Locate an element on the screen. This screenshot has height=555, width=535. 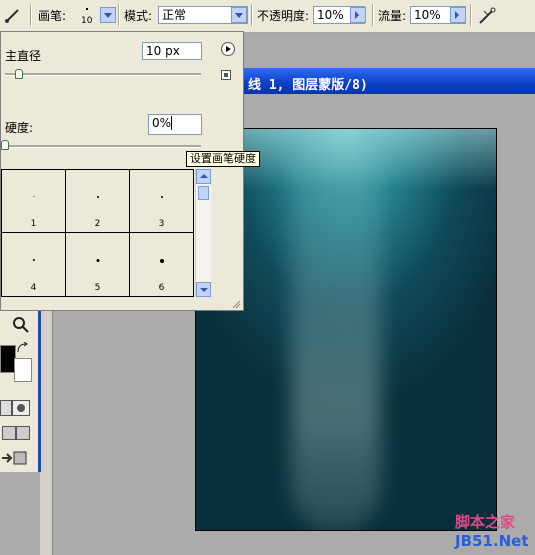
chevron-up-icon is located at coordinates (204, 176).